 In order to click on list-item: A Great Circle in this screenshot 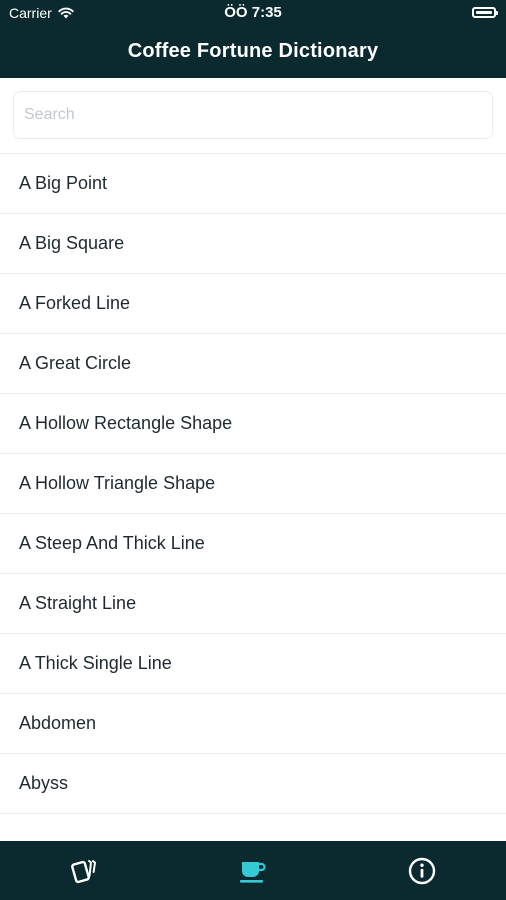, I will do `click(253, 364)`.